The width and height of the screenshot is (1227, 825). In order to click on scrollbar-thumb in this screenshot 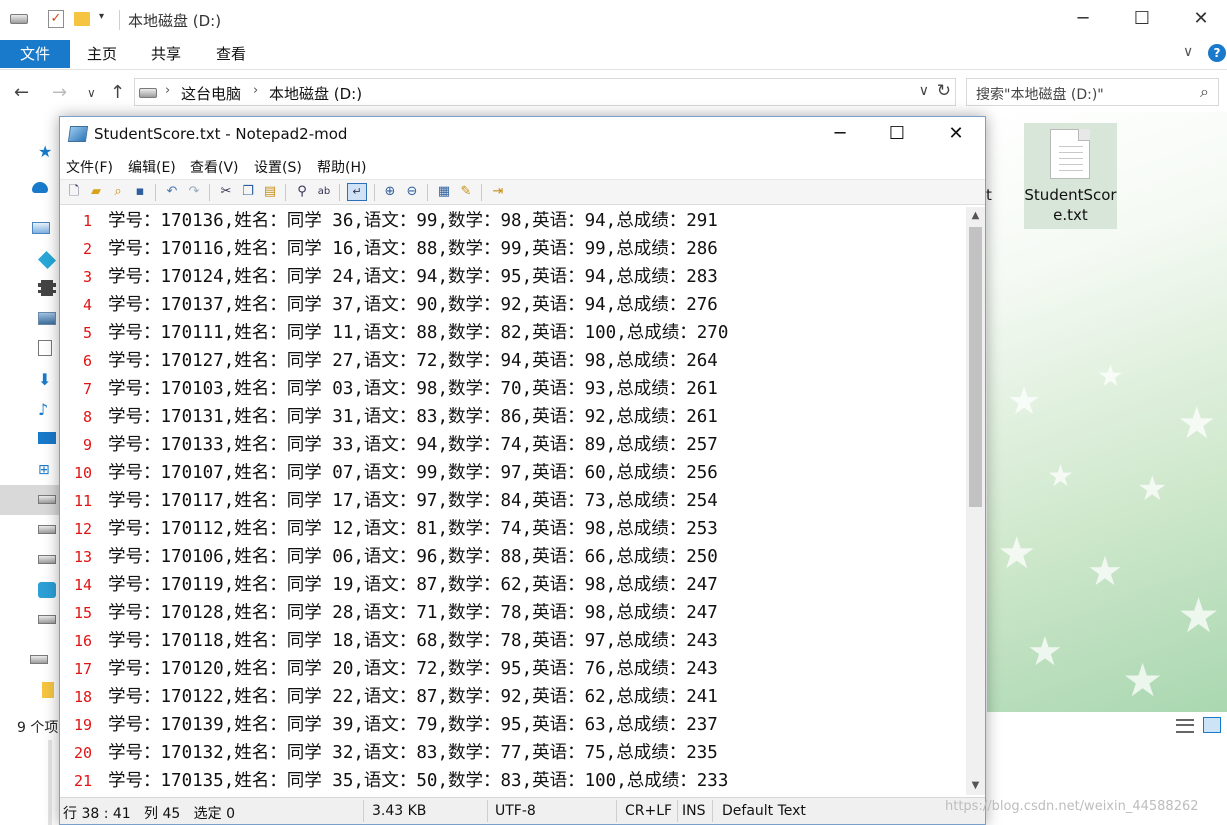, I will do `click(975, 367)`.